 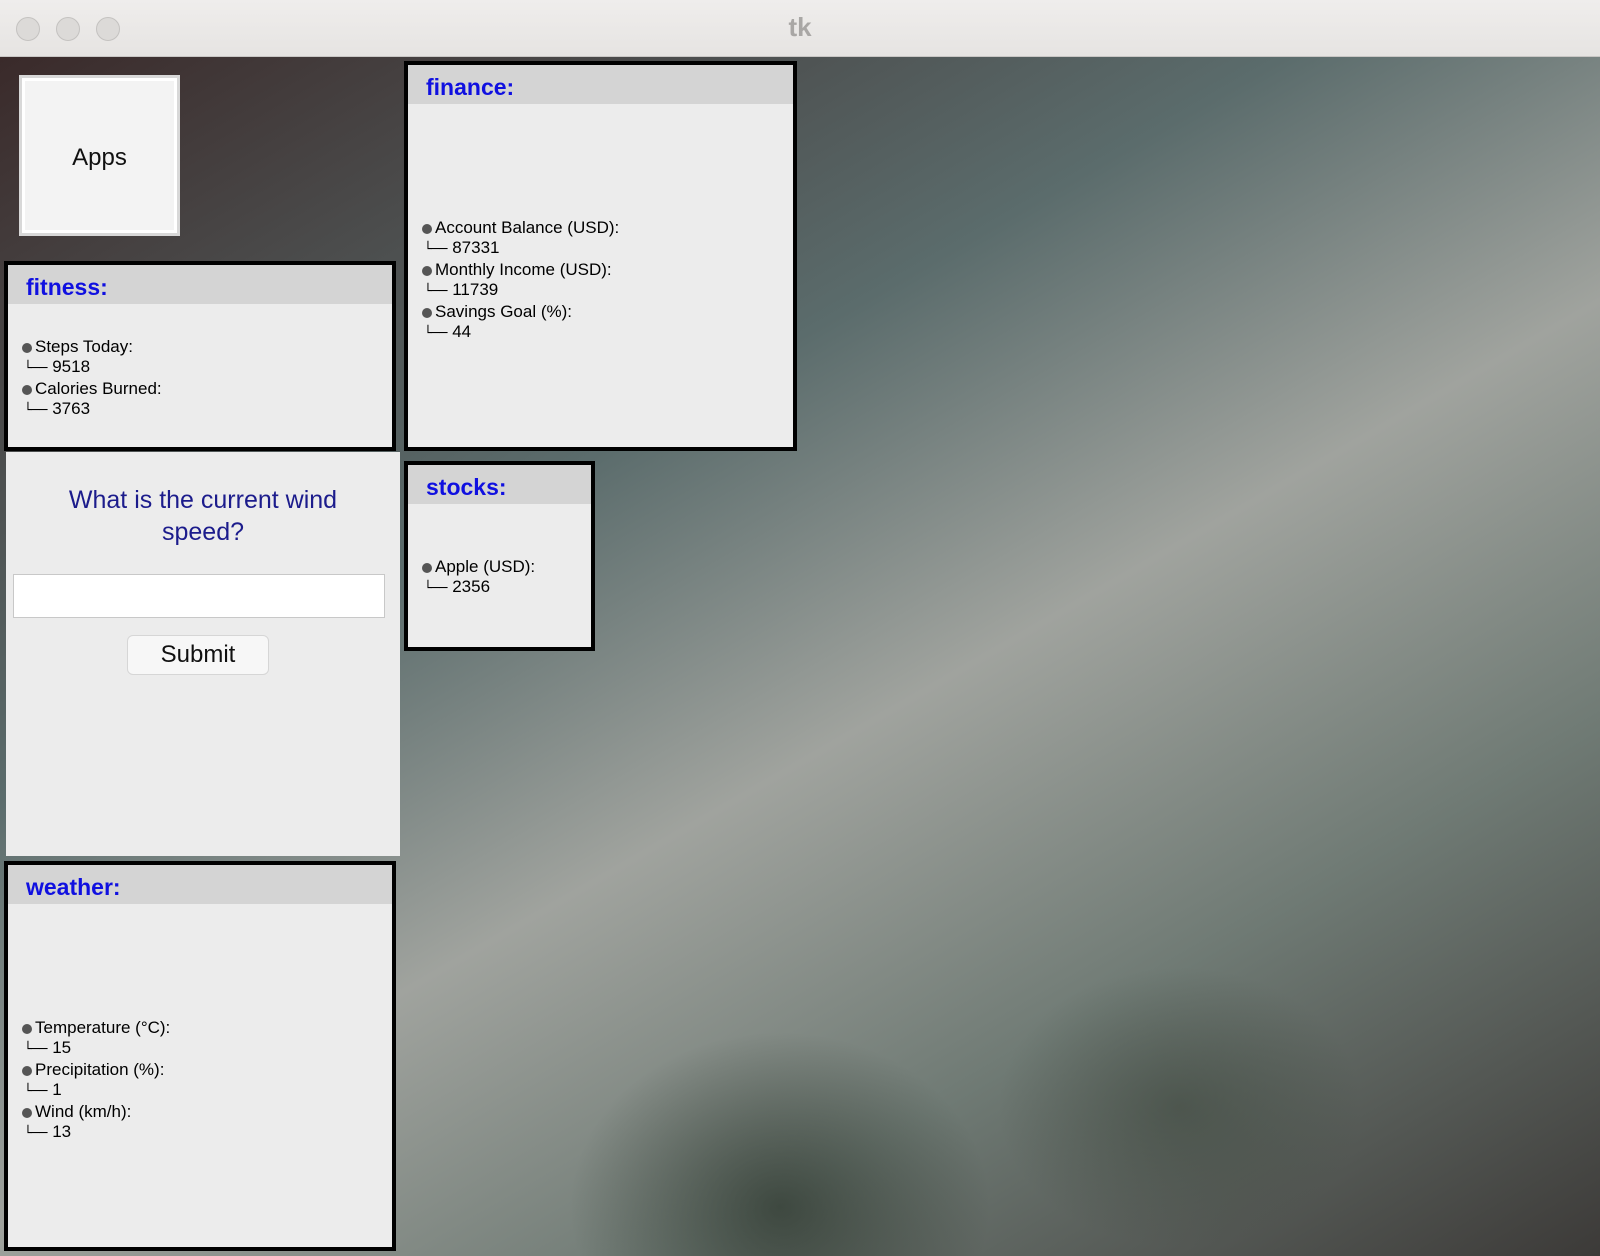 What do you see at coordinates (77, 346) in the screenshot?
I see `steps-label: Steps Today:` at bounding box center [77, 346].